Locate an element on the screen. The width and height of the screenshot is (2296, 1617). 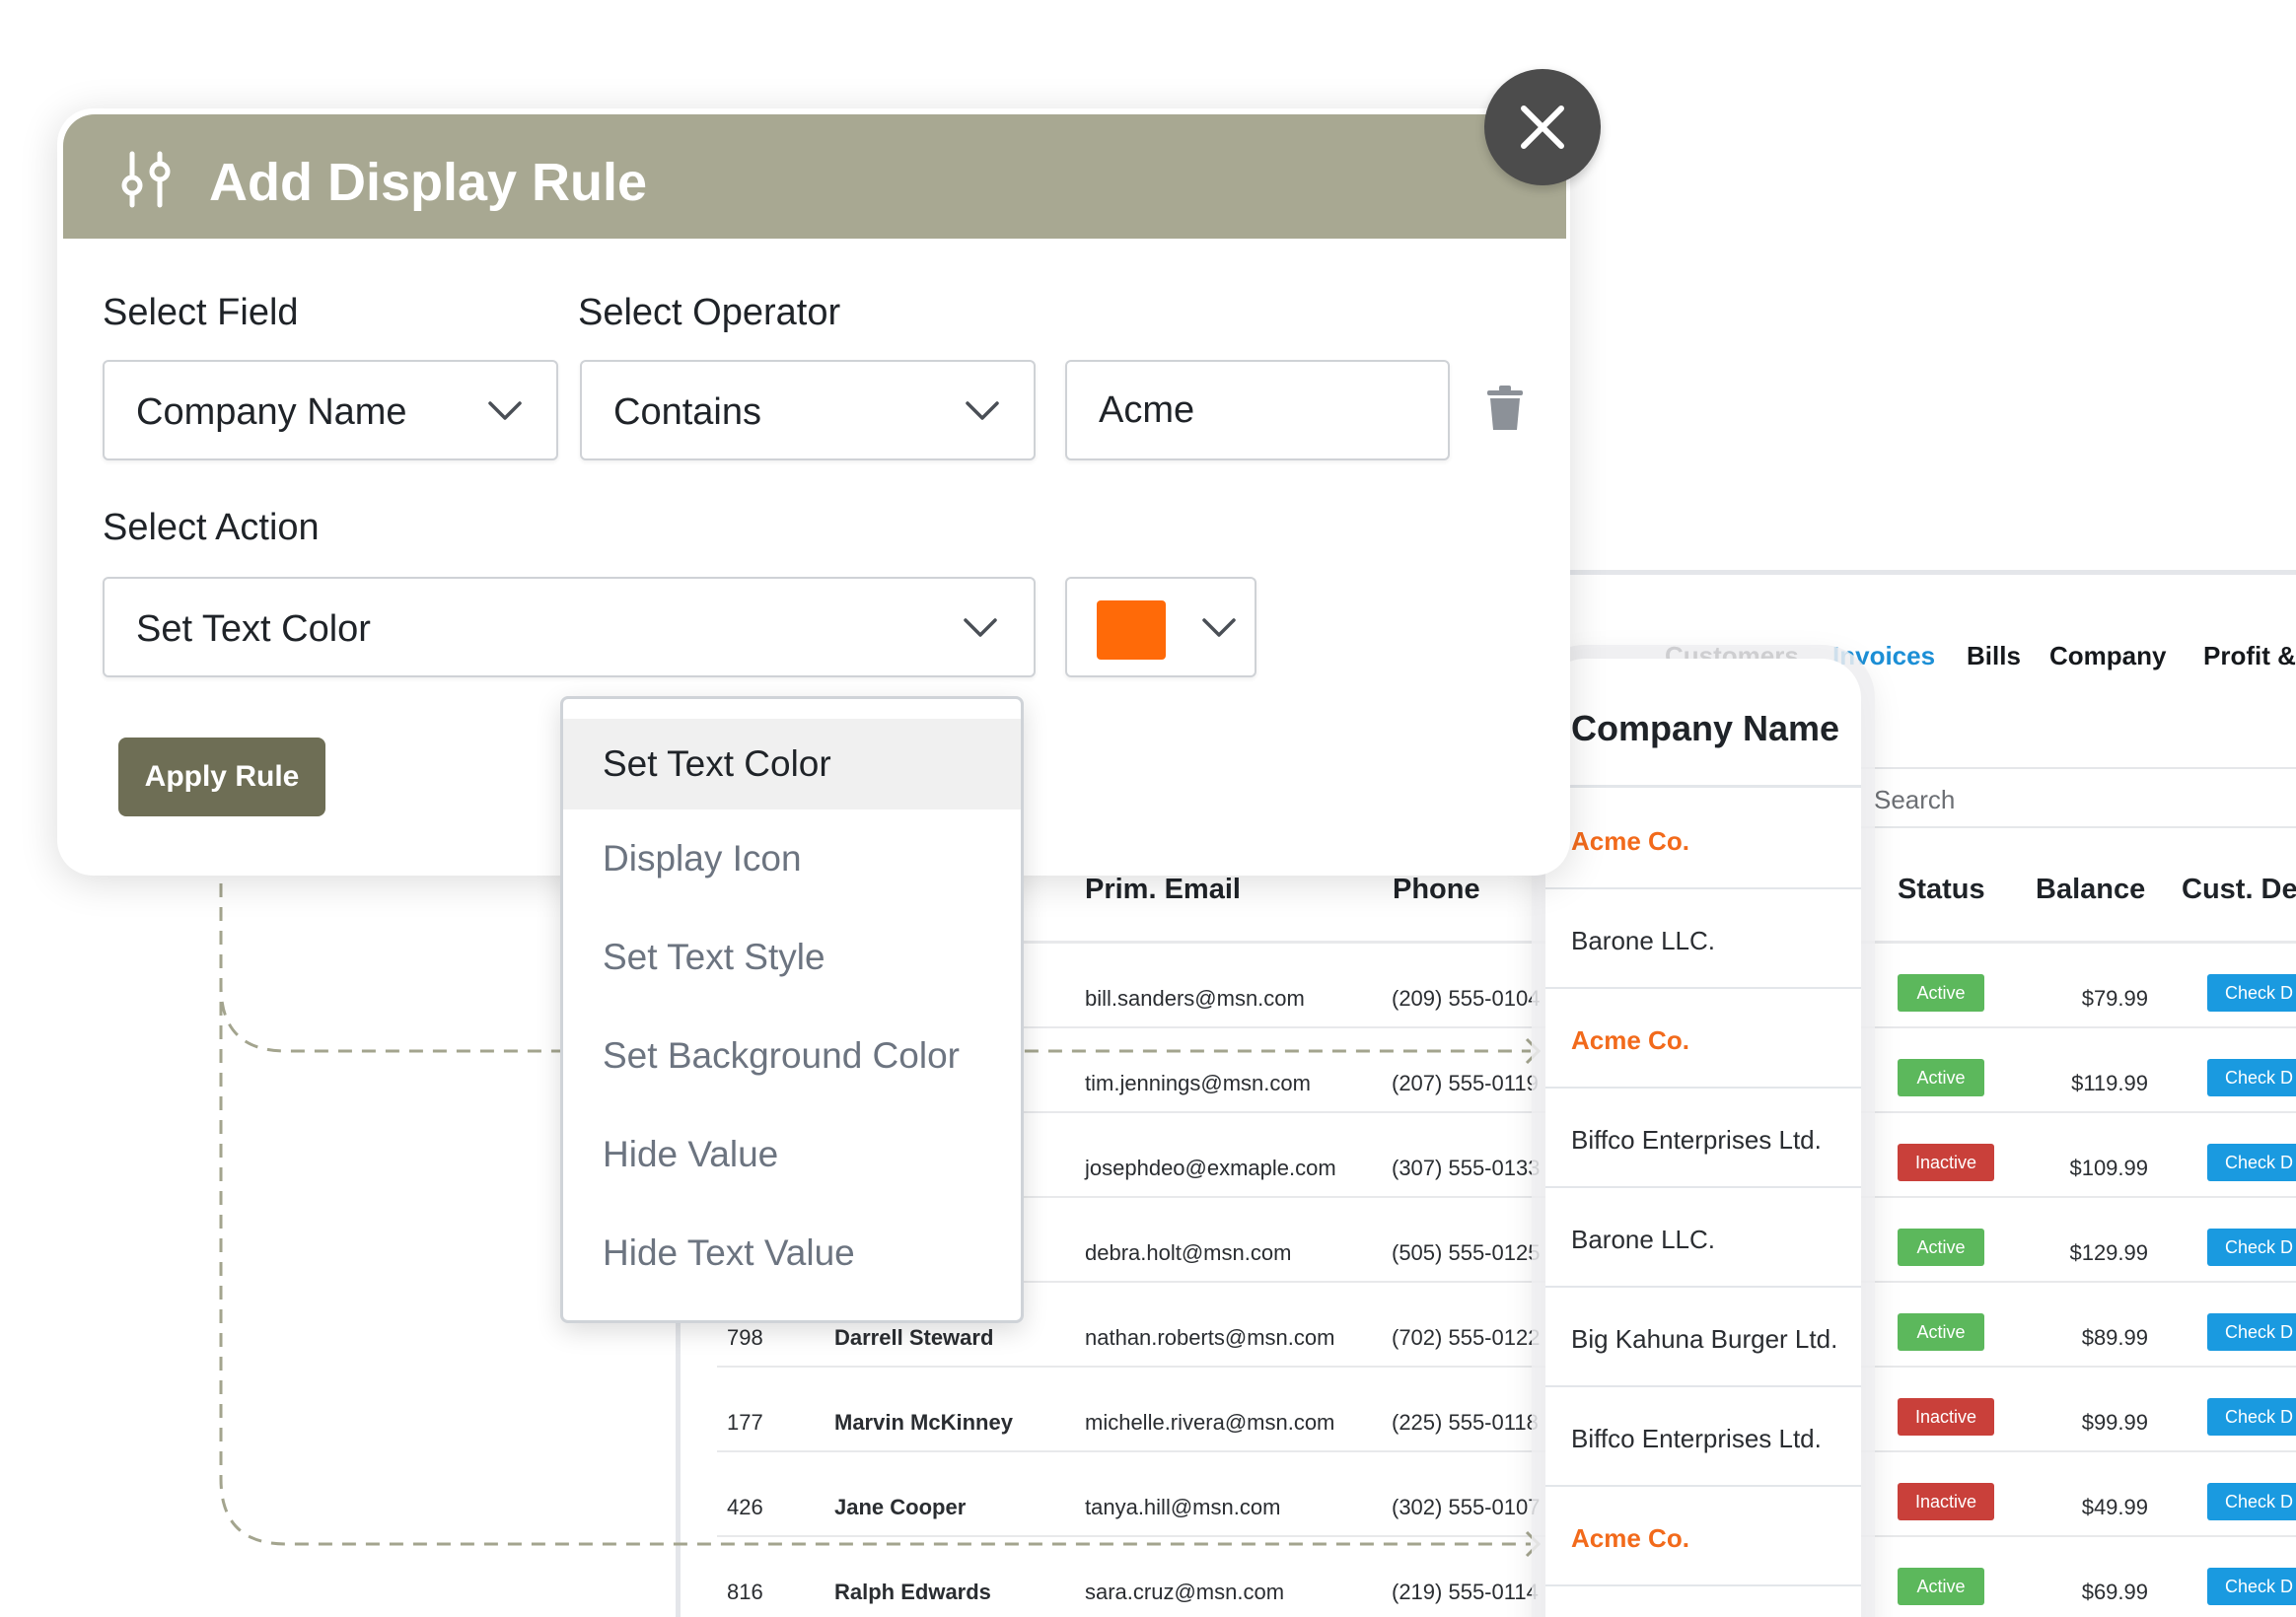
tab-profit: Profit & is located at coordinates (2249, 656).